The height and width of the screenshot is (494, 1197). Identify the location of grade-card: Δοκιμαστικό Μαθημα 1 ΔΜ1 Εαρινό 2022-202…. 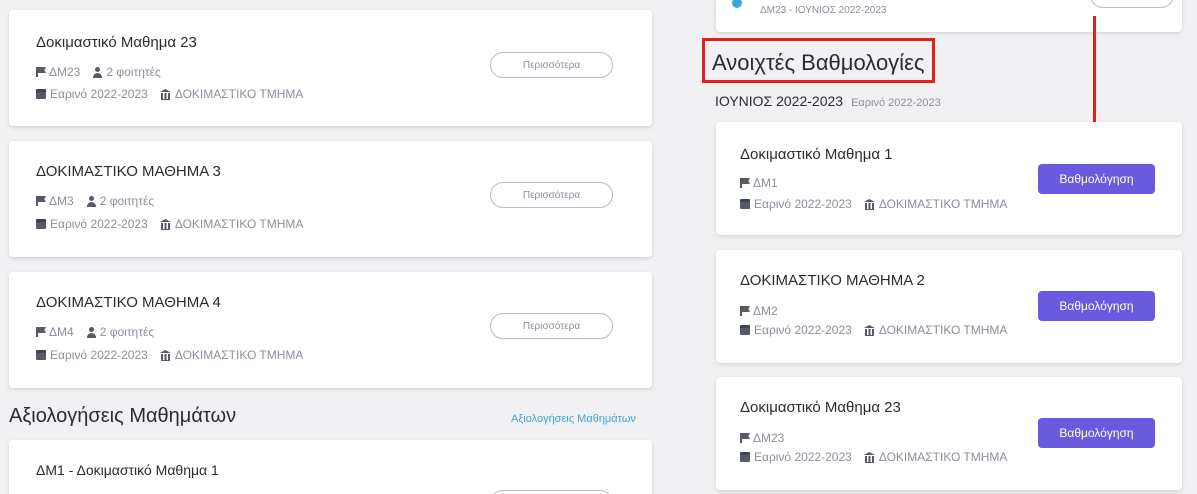
(949, 178).